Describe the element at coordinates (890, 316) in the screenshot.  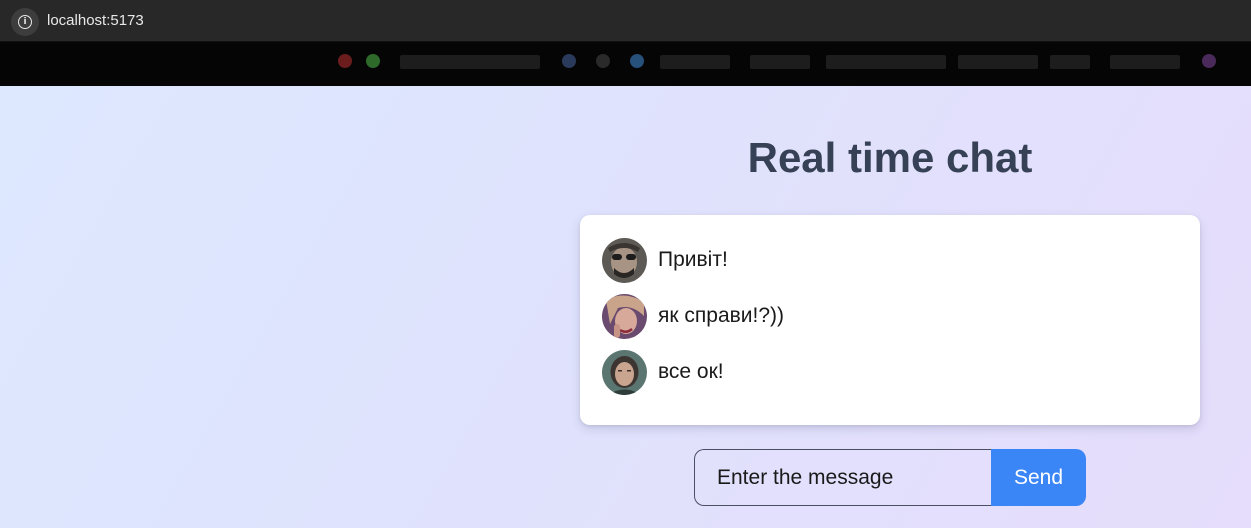
I see `chat-message: як справи!?))` at that location.